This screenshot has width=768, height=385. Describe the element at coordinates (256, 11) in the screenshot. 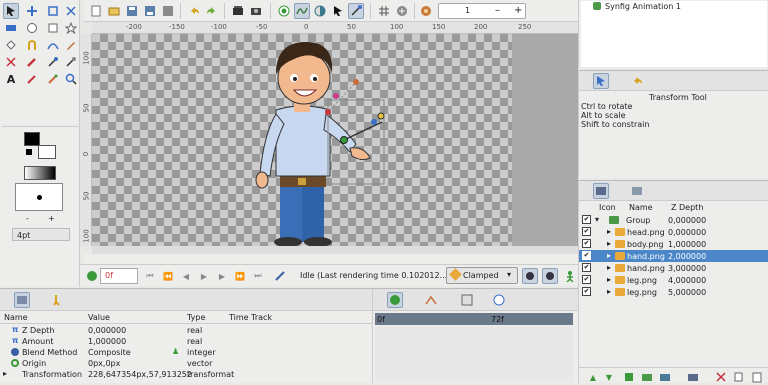

I see `preview-icon` at that location.